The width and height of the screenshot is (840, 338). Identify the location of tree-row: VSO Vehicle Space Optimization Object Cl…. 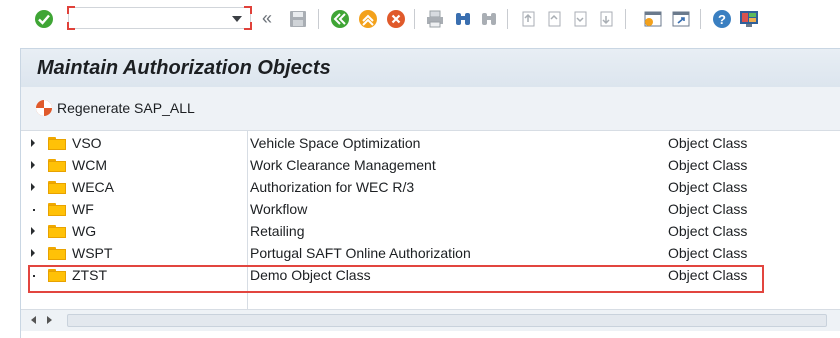
(430, 144).